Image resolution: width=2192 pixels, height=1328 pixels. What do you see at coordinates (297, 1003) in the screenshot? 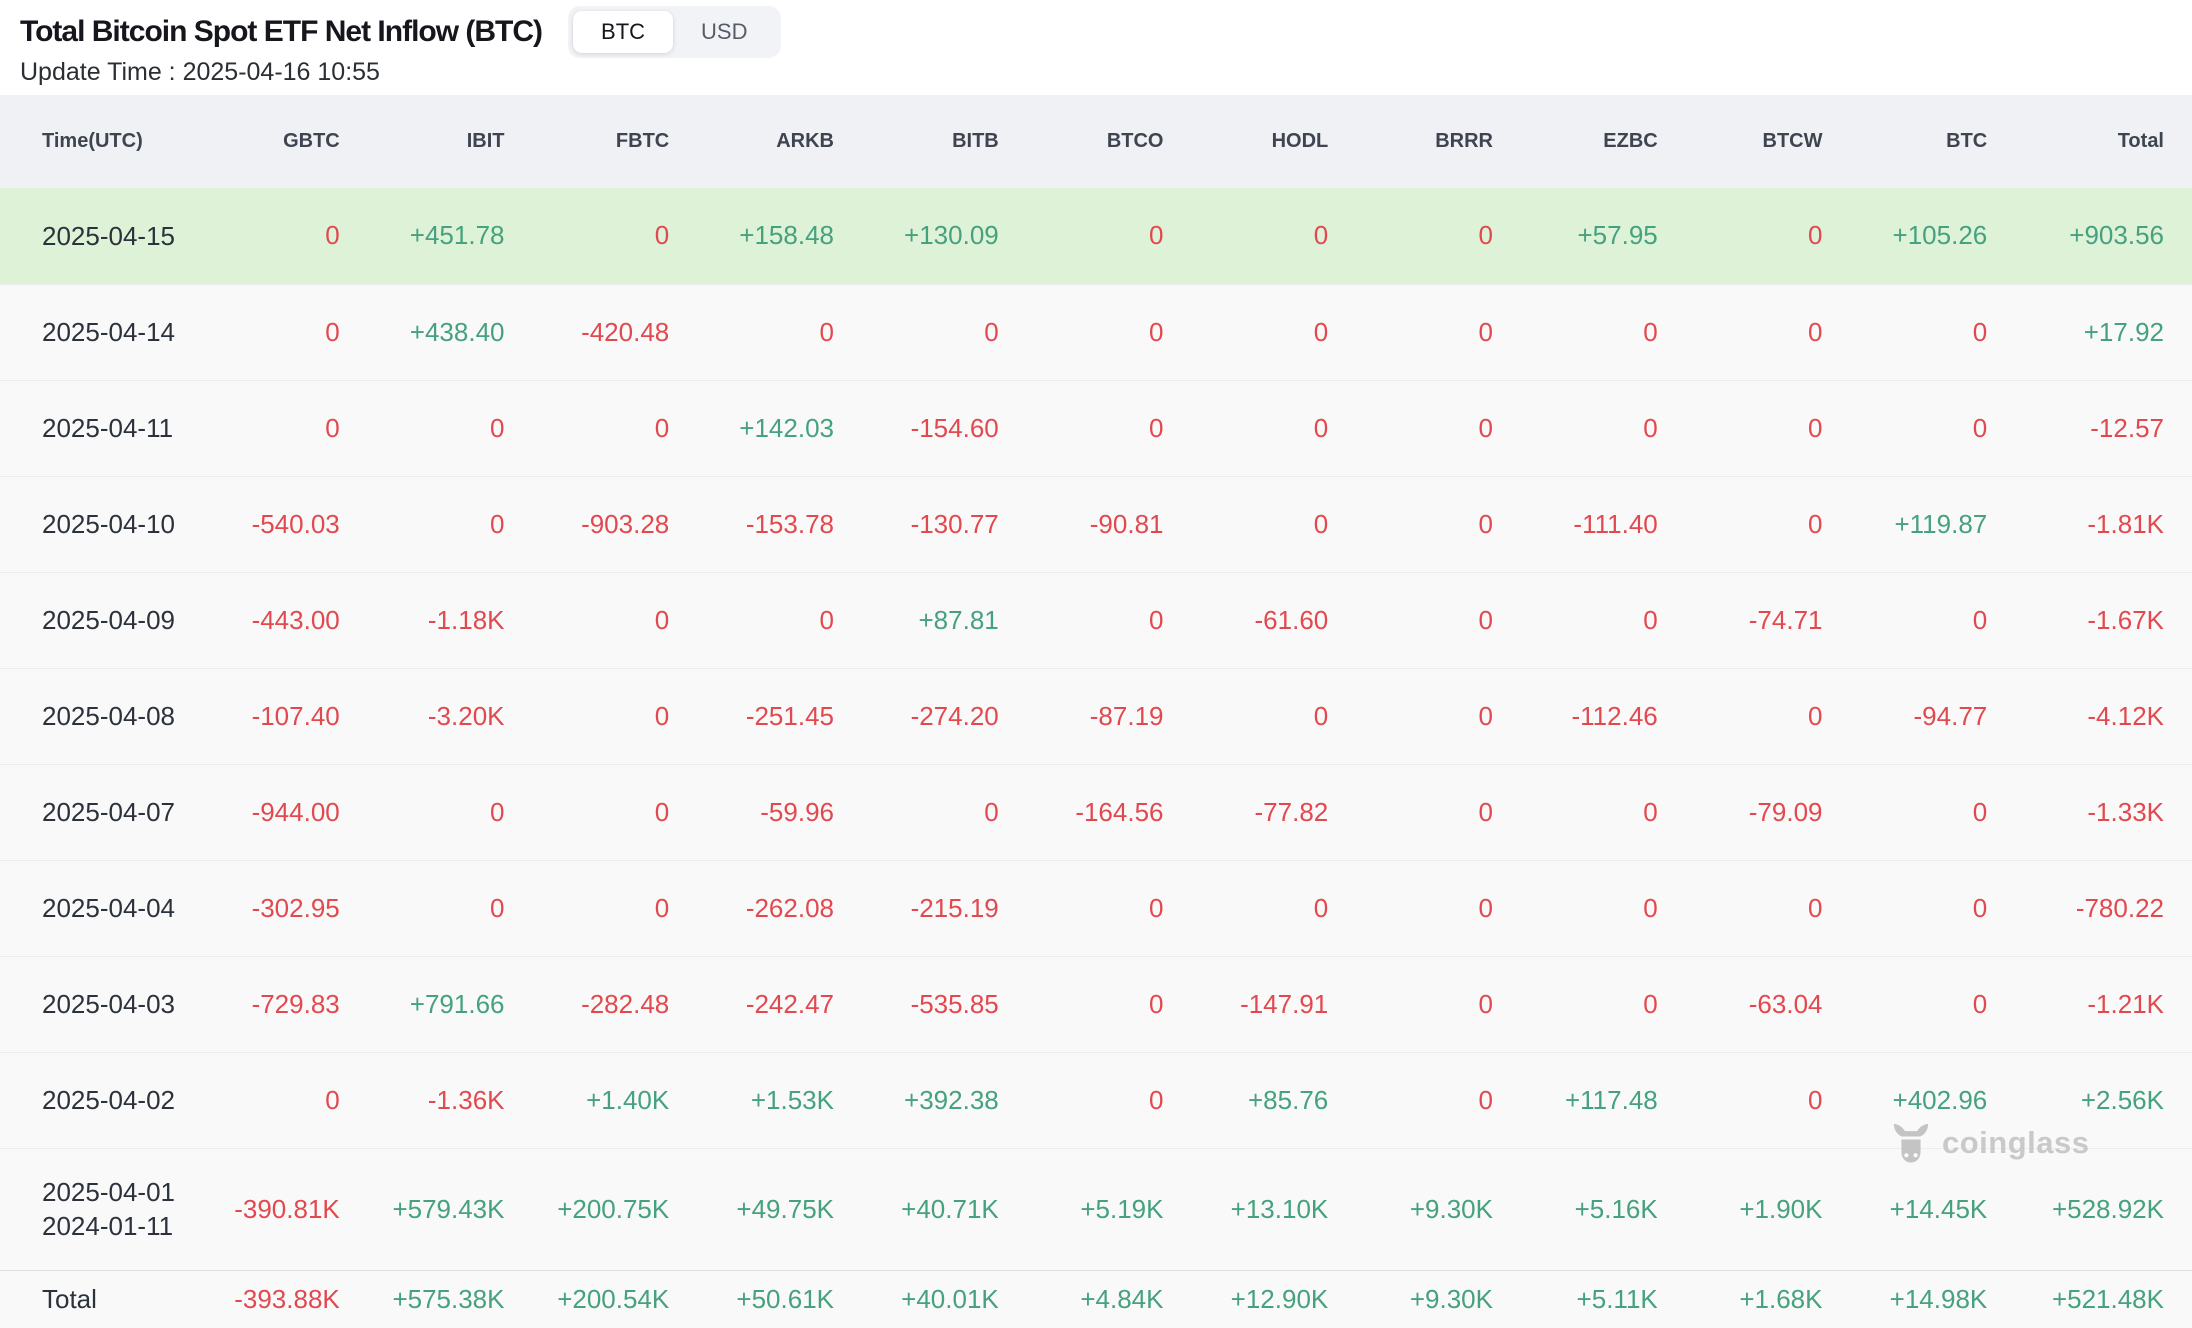
I see `value-cell: -729.83` at bounding box center [297, 1003].